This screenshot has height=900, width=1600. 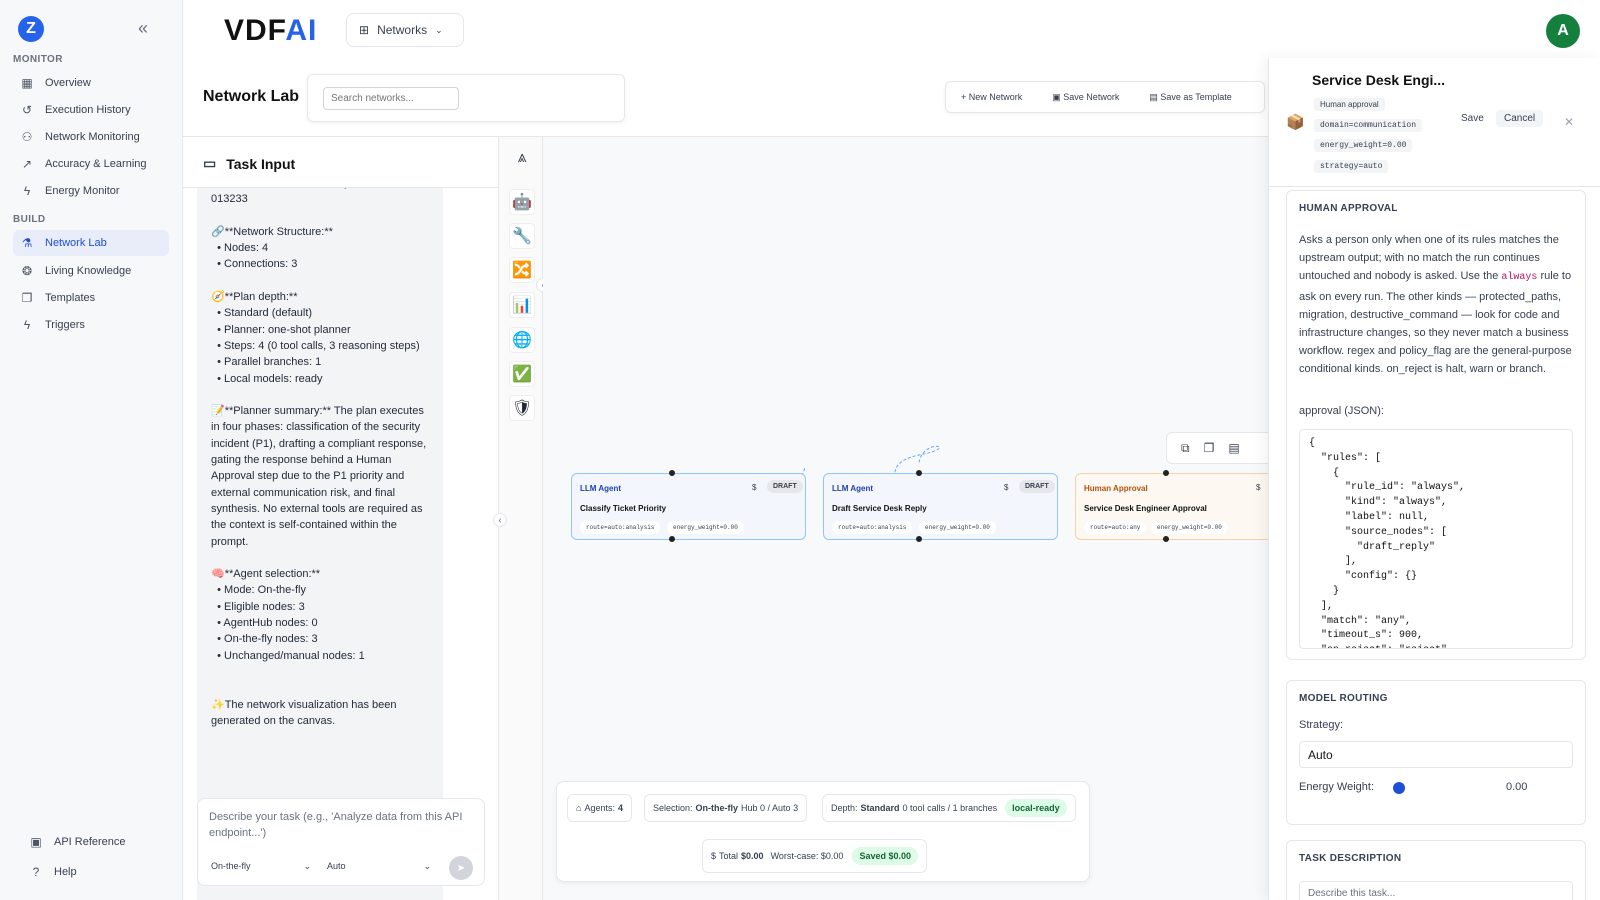 I want to click on sidebar-item-energy-monitor: ϟ Energy Monitor, so click(x=91, y=191).